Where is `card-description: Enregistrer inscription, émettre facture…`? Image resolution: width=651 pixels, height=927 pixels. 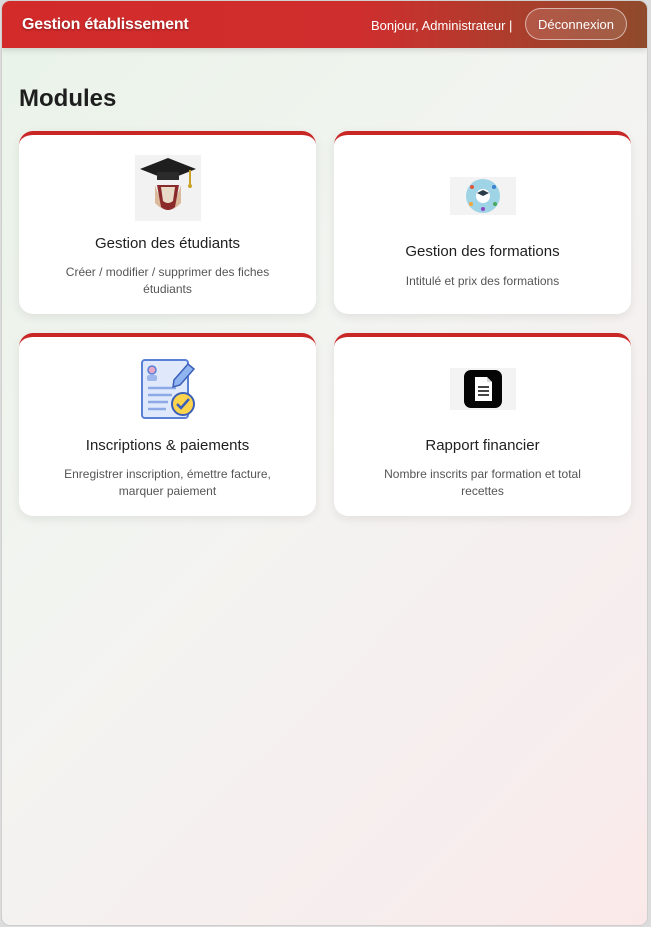
card-description: Enregistrer inscription, émettre facture… is located at coordinates (167, 482).